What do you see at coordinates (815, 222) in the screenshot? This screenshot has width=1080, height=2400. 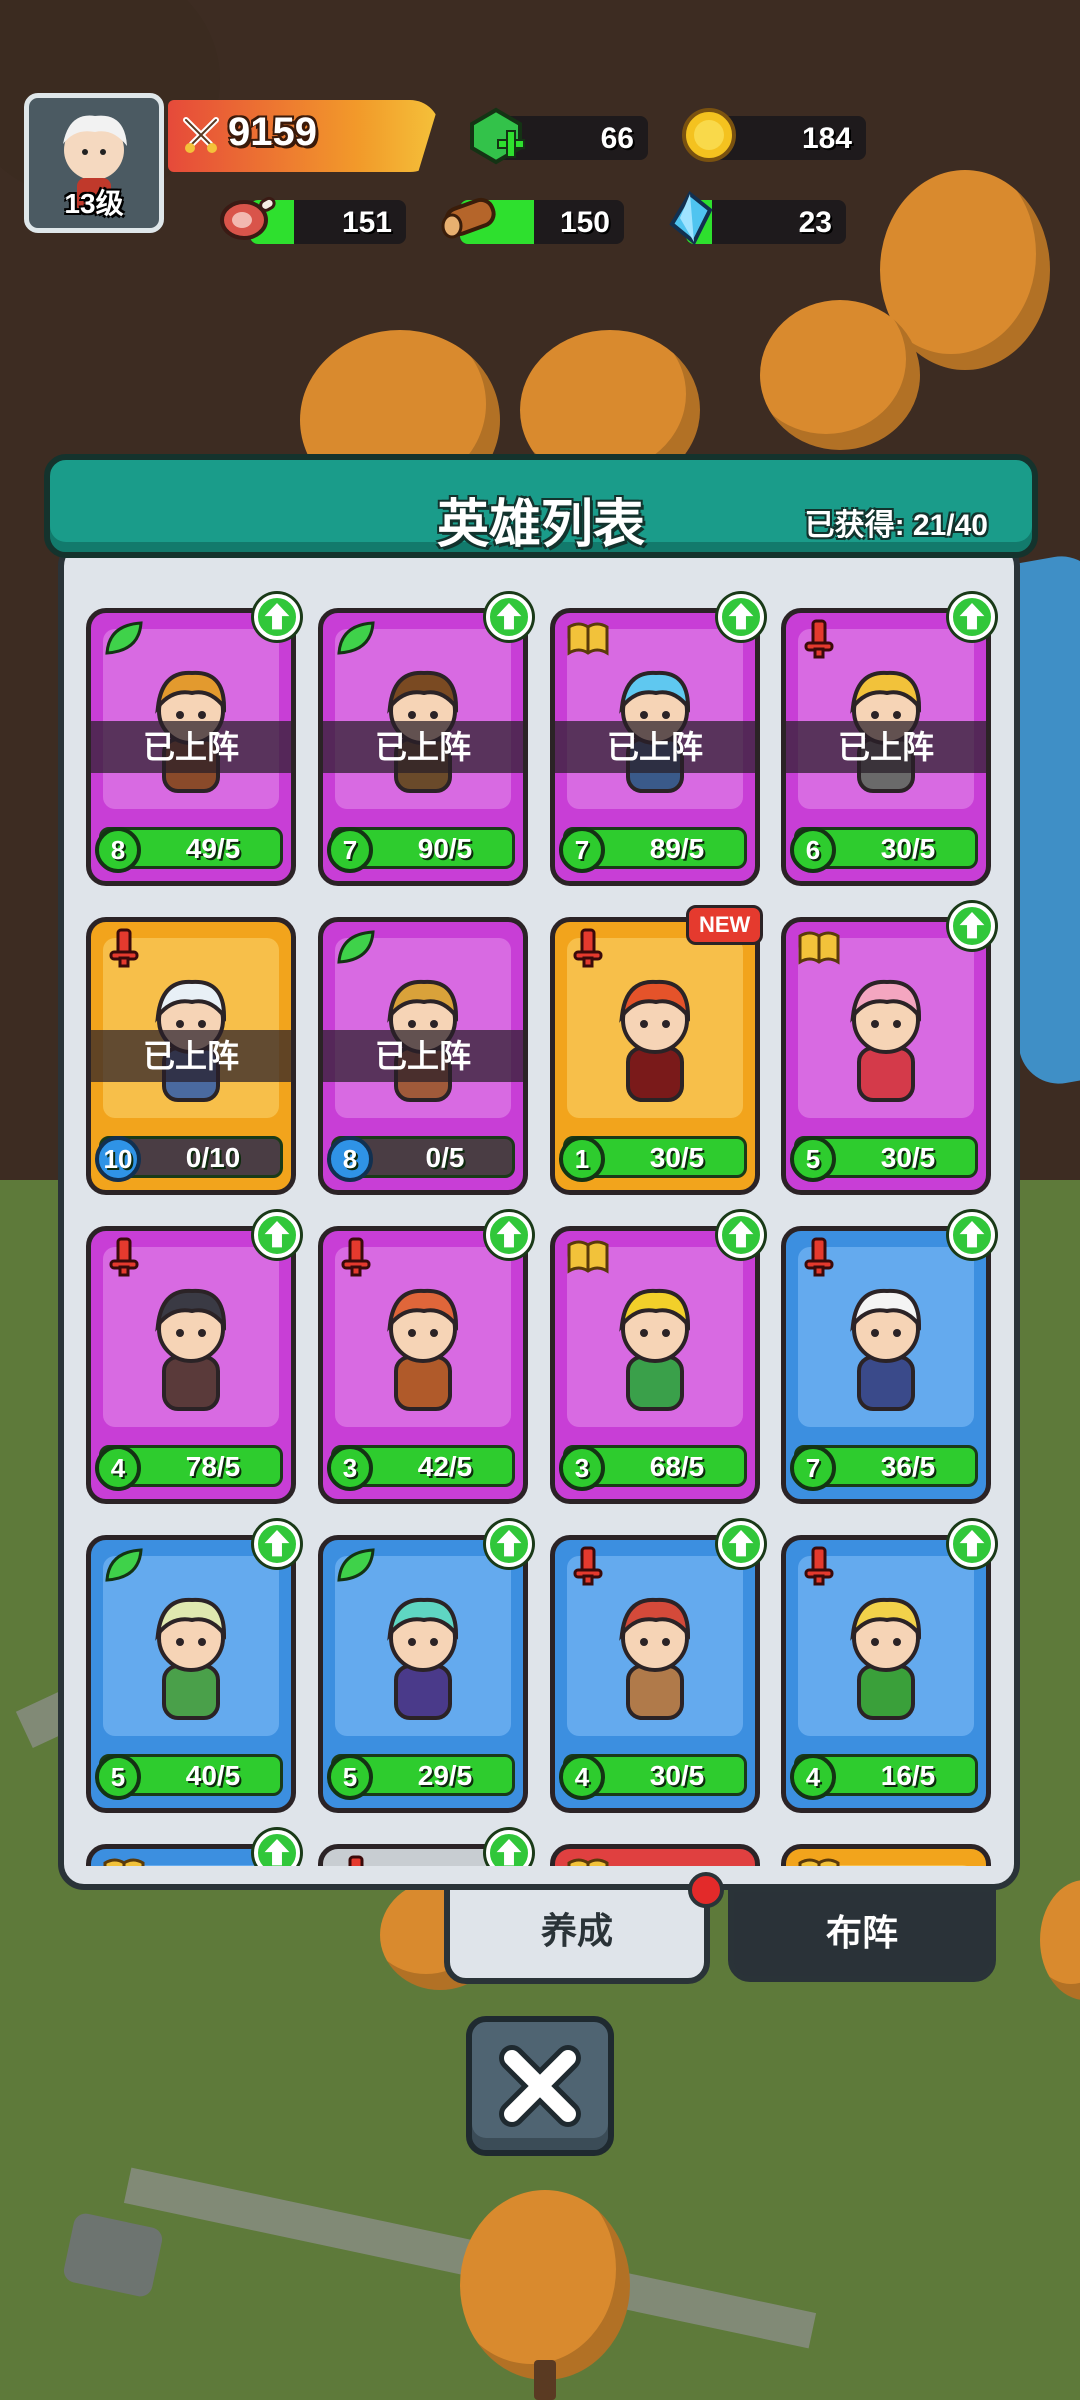 I see `crystal-value: 23` at bounding box center [815, 222].